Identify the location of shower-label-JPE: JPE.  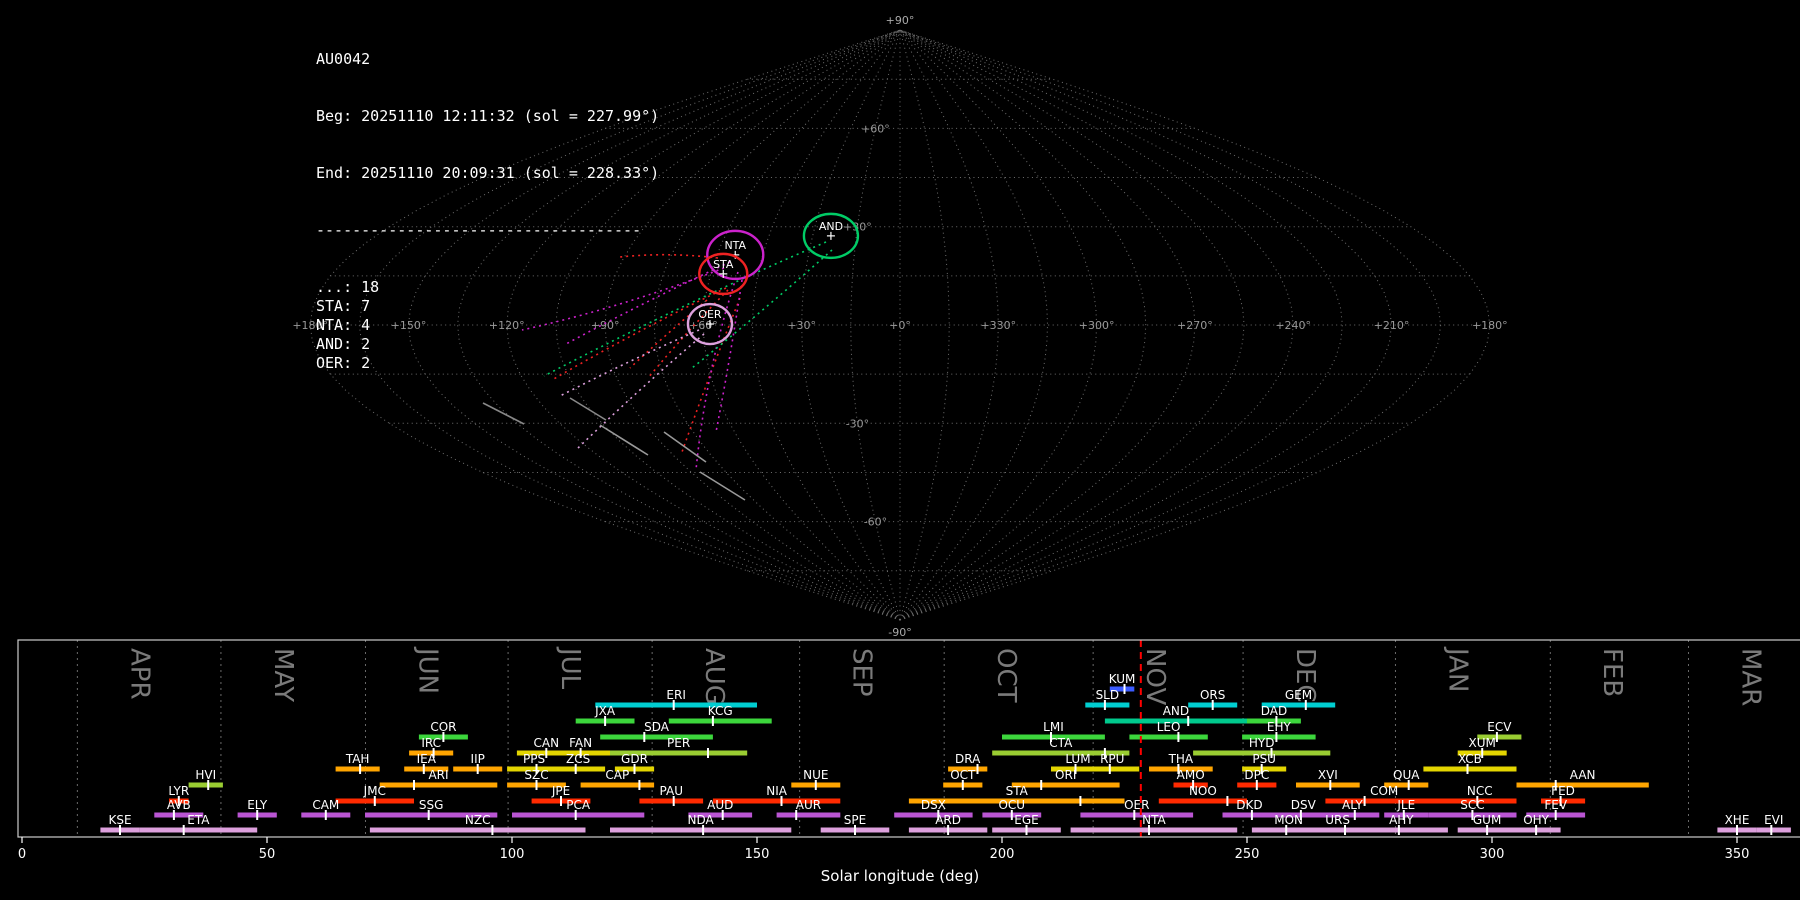
(560, 791).